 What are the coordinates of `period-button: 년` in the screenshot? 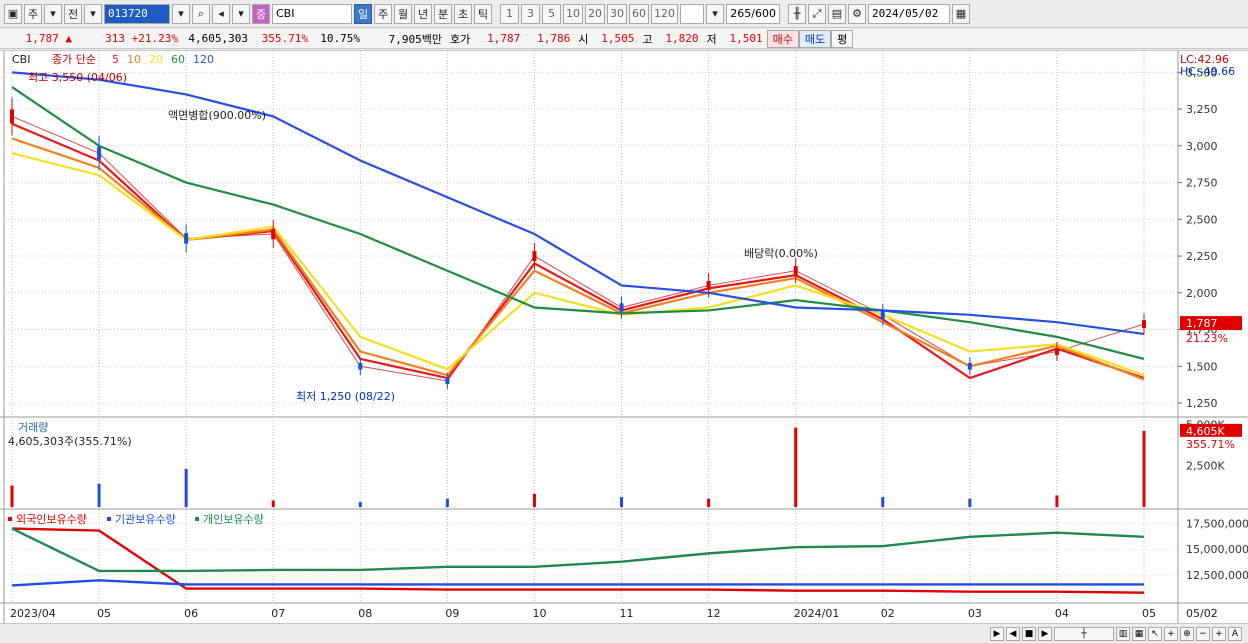 It's located at (423, 13).